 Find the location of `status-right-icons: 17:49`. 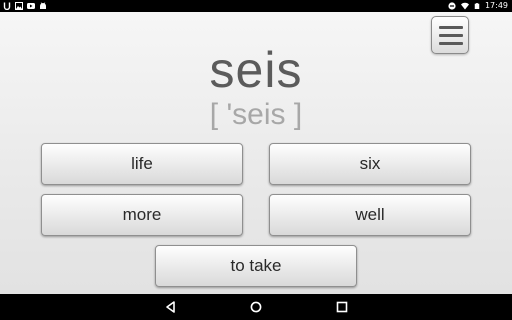

status-right-icons: 17:49 is located at coordinates (478, 6).